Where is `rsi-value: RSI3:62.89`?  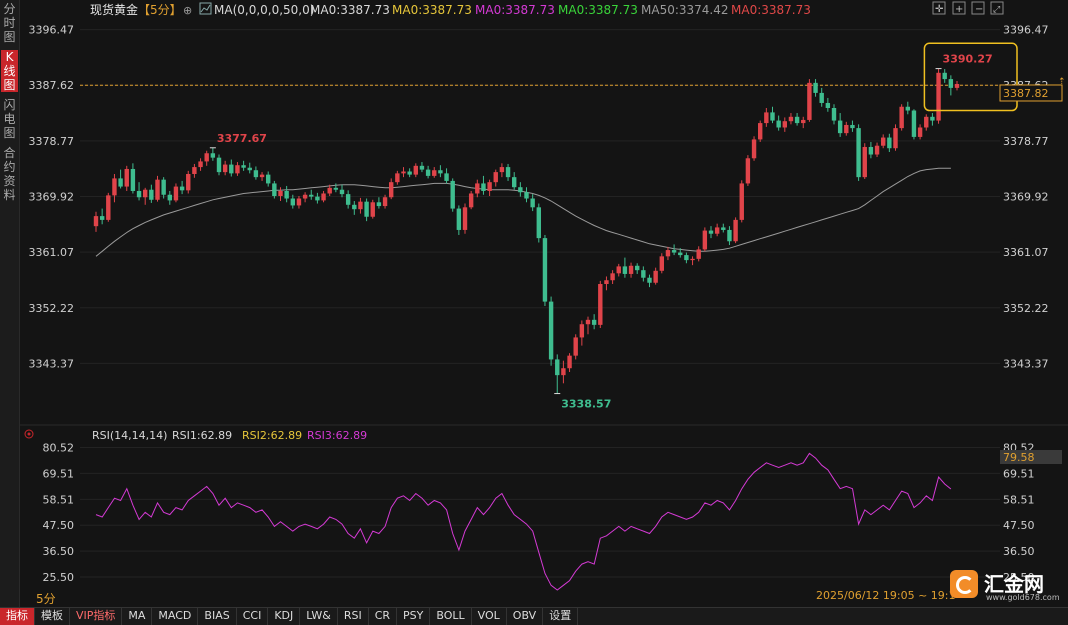
rsi-value: RSI3:62.89 is located at coordinates (337, 435).